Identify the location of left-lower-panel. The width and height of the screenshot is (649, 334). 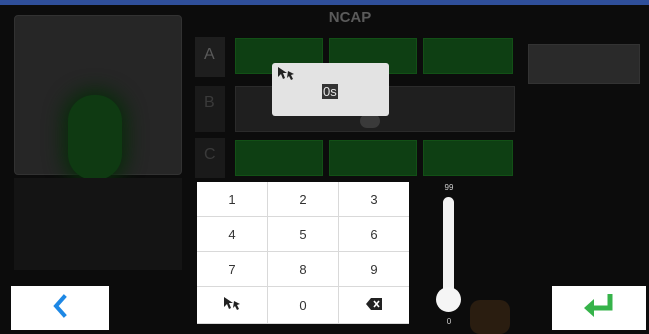
(98, 224).